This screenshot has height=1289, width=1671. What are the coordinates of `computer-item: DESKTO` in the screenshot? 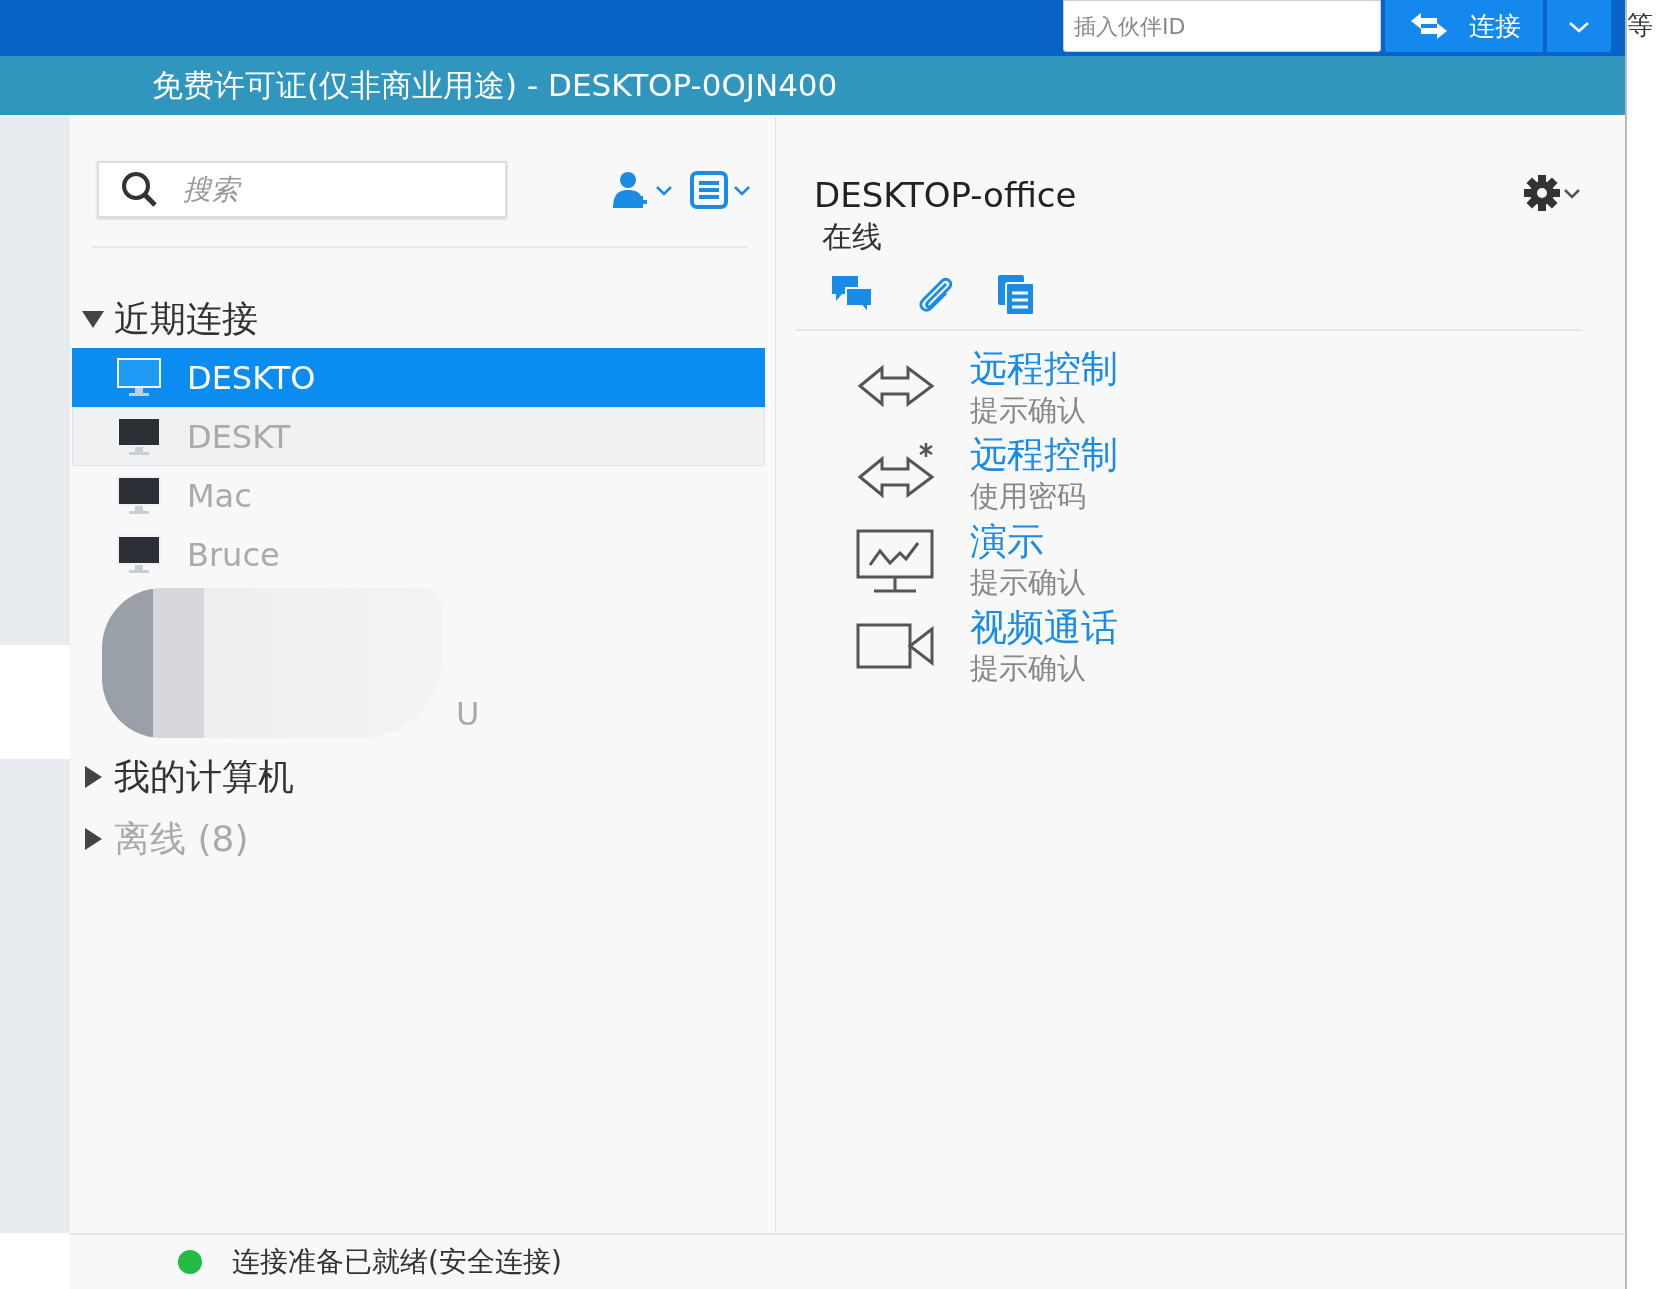 It's located at (418, 377).